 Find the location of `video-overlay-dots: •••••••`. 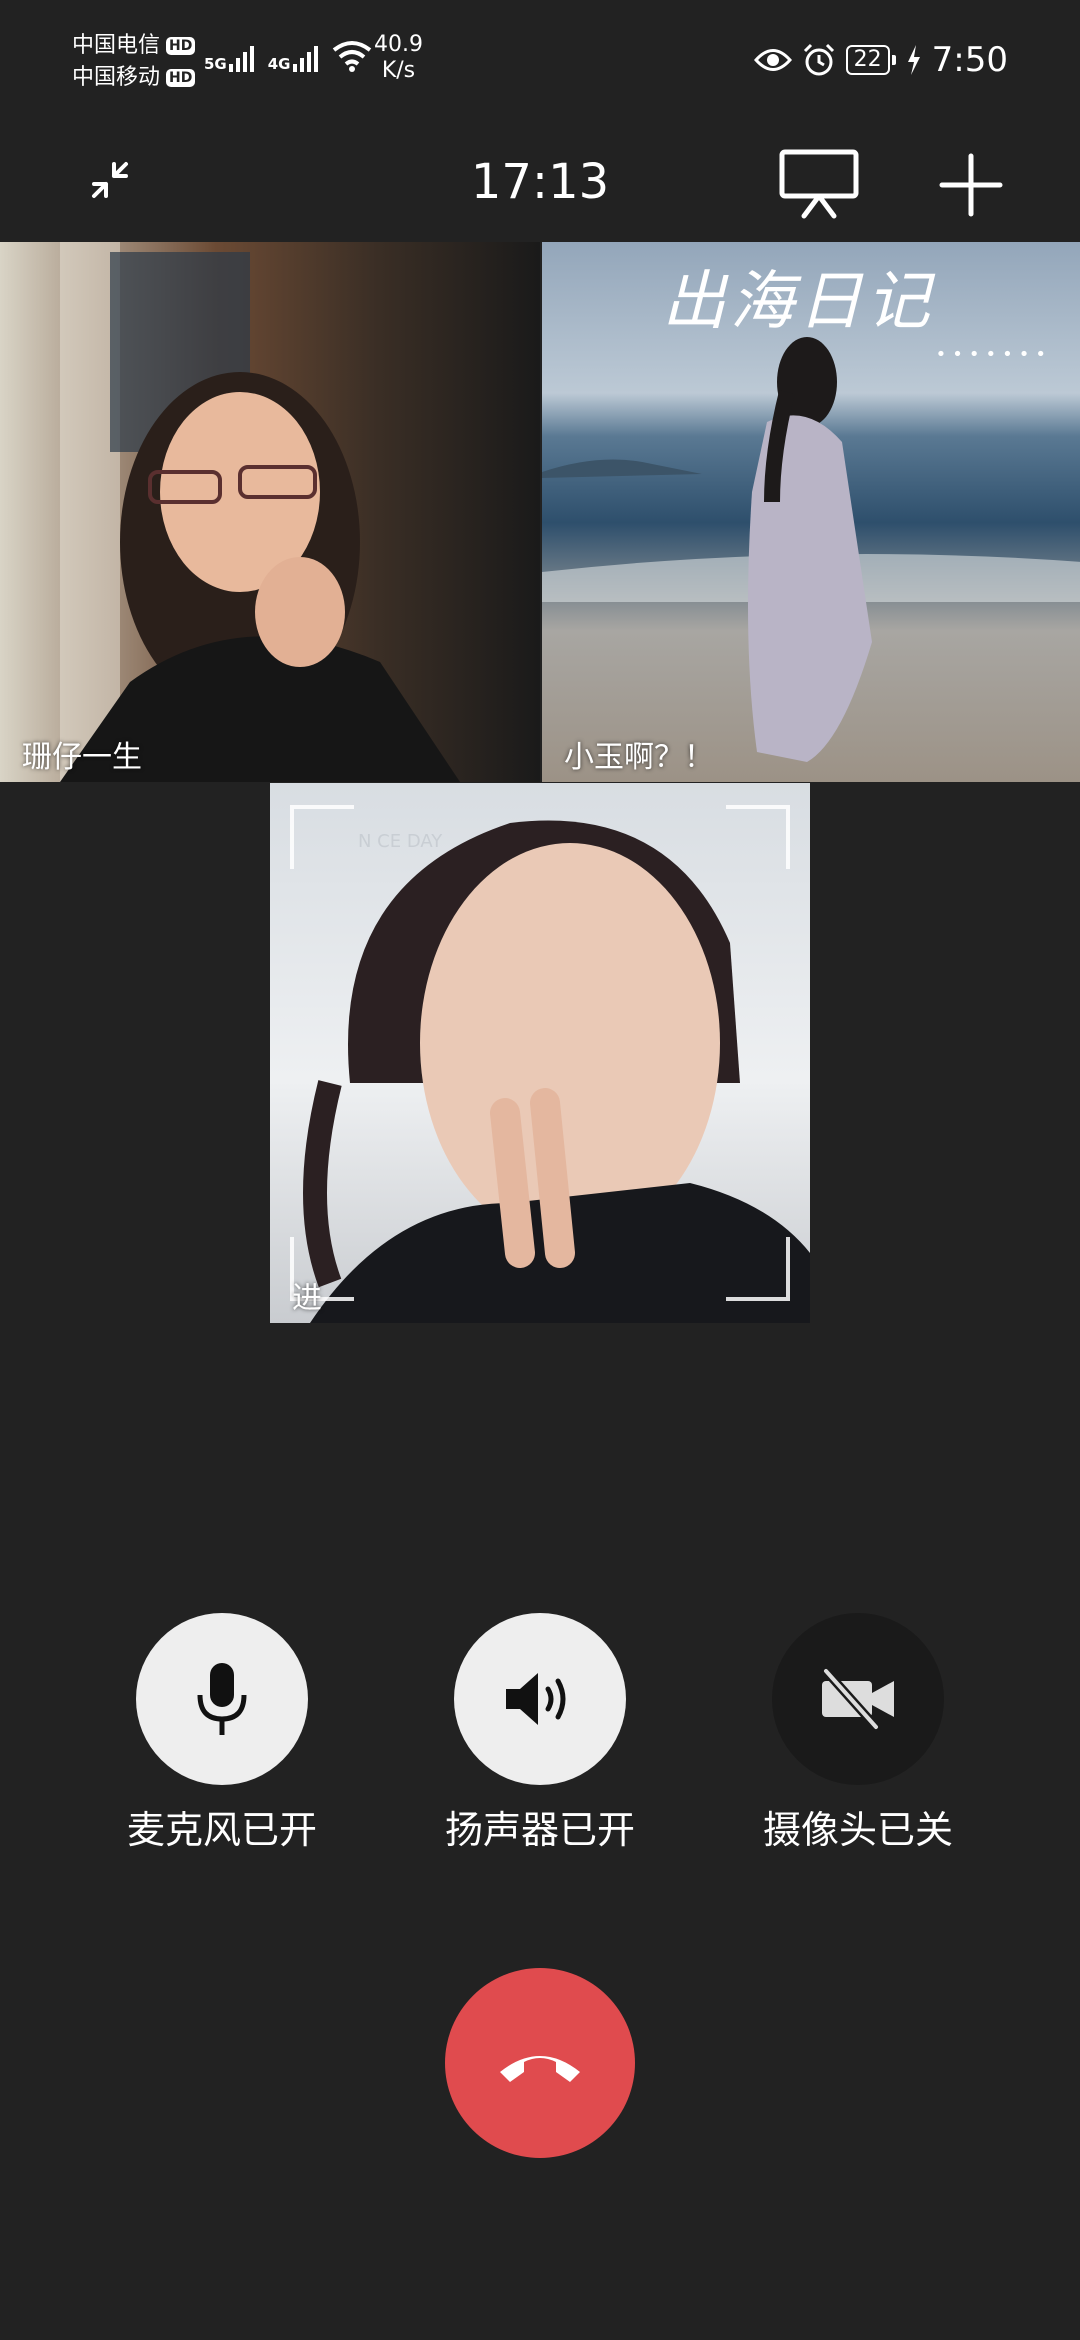

video-overlay-dots: ••••••• is located at coordinates (993, 354).